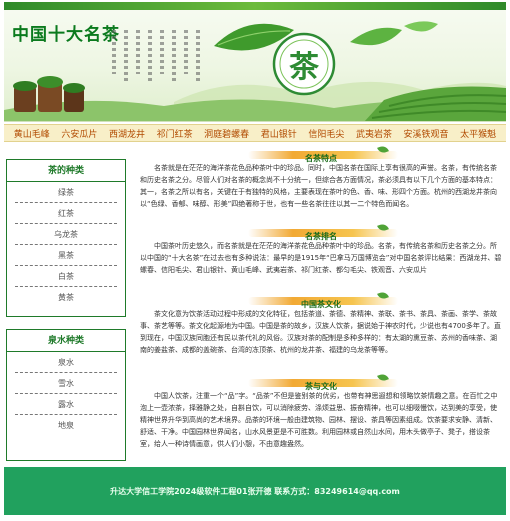 This screenshot has height=521, width=510. I want to click on section-title: 名茶排名, so click(321, 236).